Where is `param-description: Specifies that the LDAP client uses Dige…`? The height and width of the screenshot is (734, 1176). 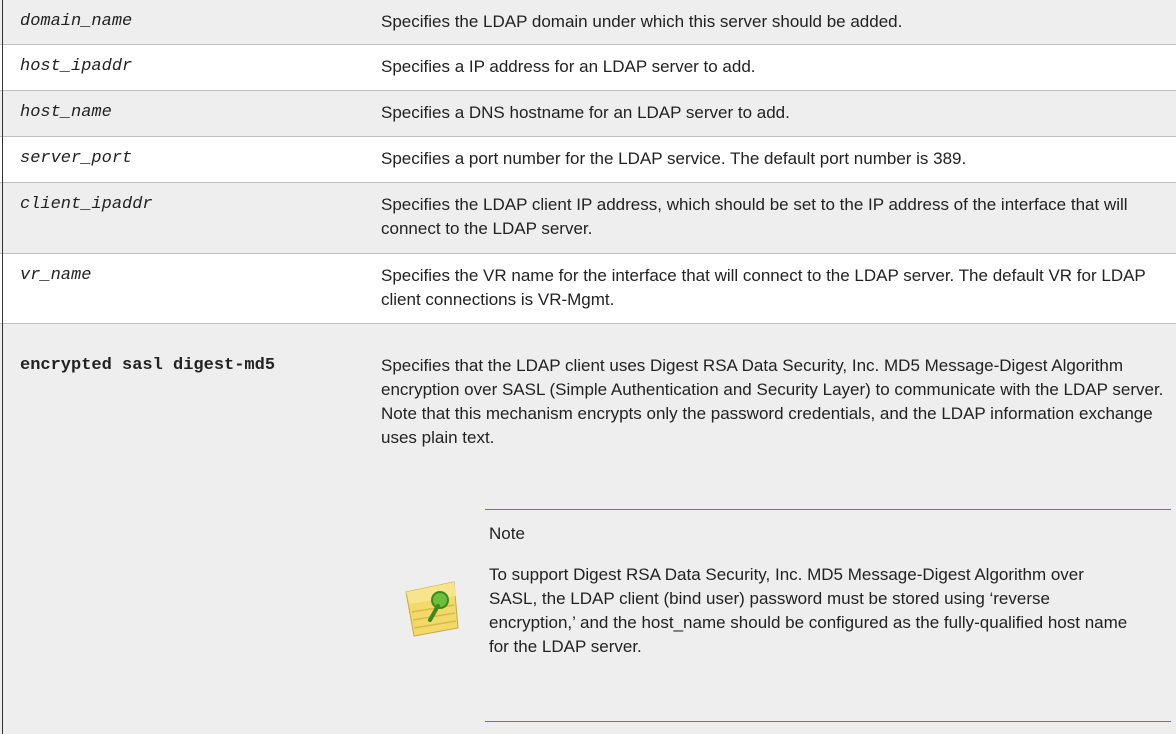
param-description: Specifies that the LDAP client uses Dige… is located at coordinates (772, 401).